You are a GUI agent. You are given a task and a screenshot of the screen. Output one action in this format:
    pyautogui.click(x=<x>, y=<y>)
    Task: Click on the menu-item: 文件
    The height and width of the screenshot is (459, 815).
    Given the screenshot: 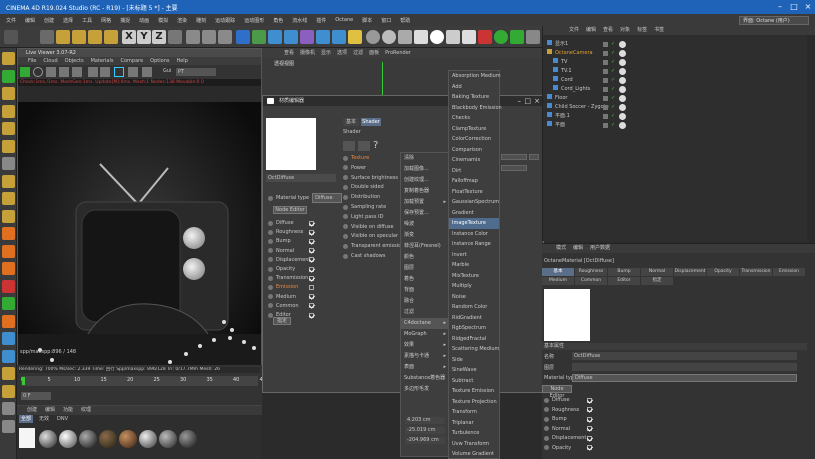 What is the action you would take?
    pyautogui.click(x=11, y=20)
    